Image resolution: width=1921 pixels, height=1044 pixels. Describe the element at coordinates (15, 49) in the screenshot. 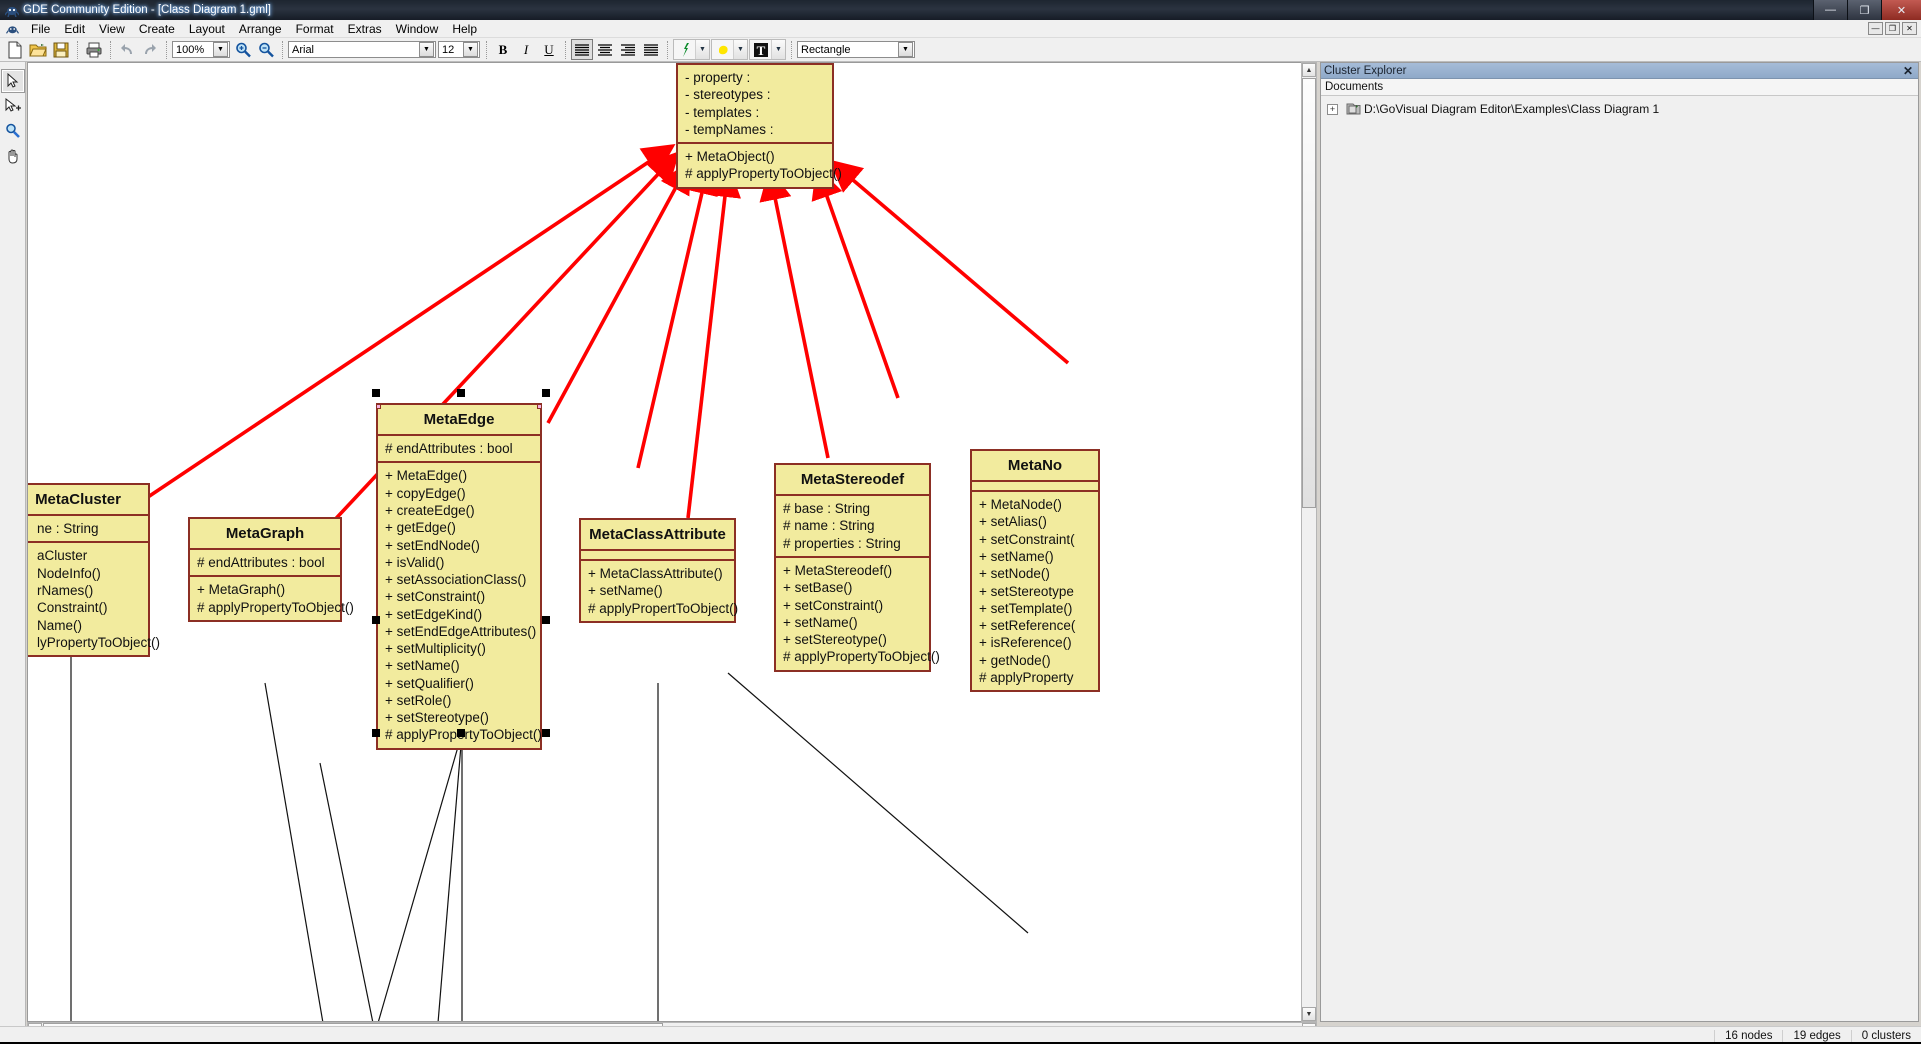

I see `new-document-icon` at that location.